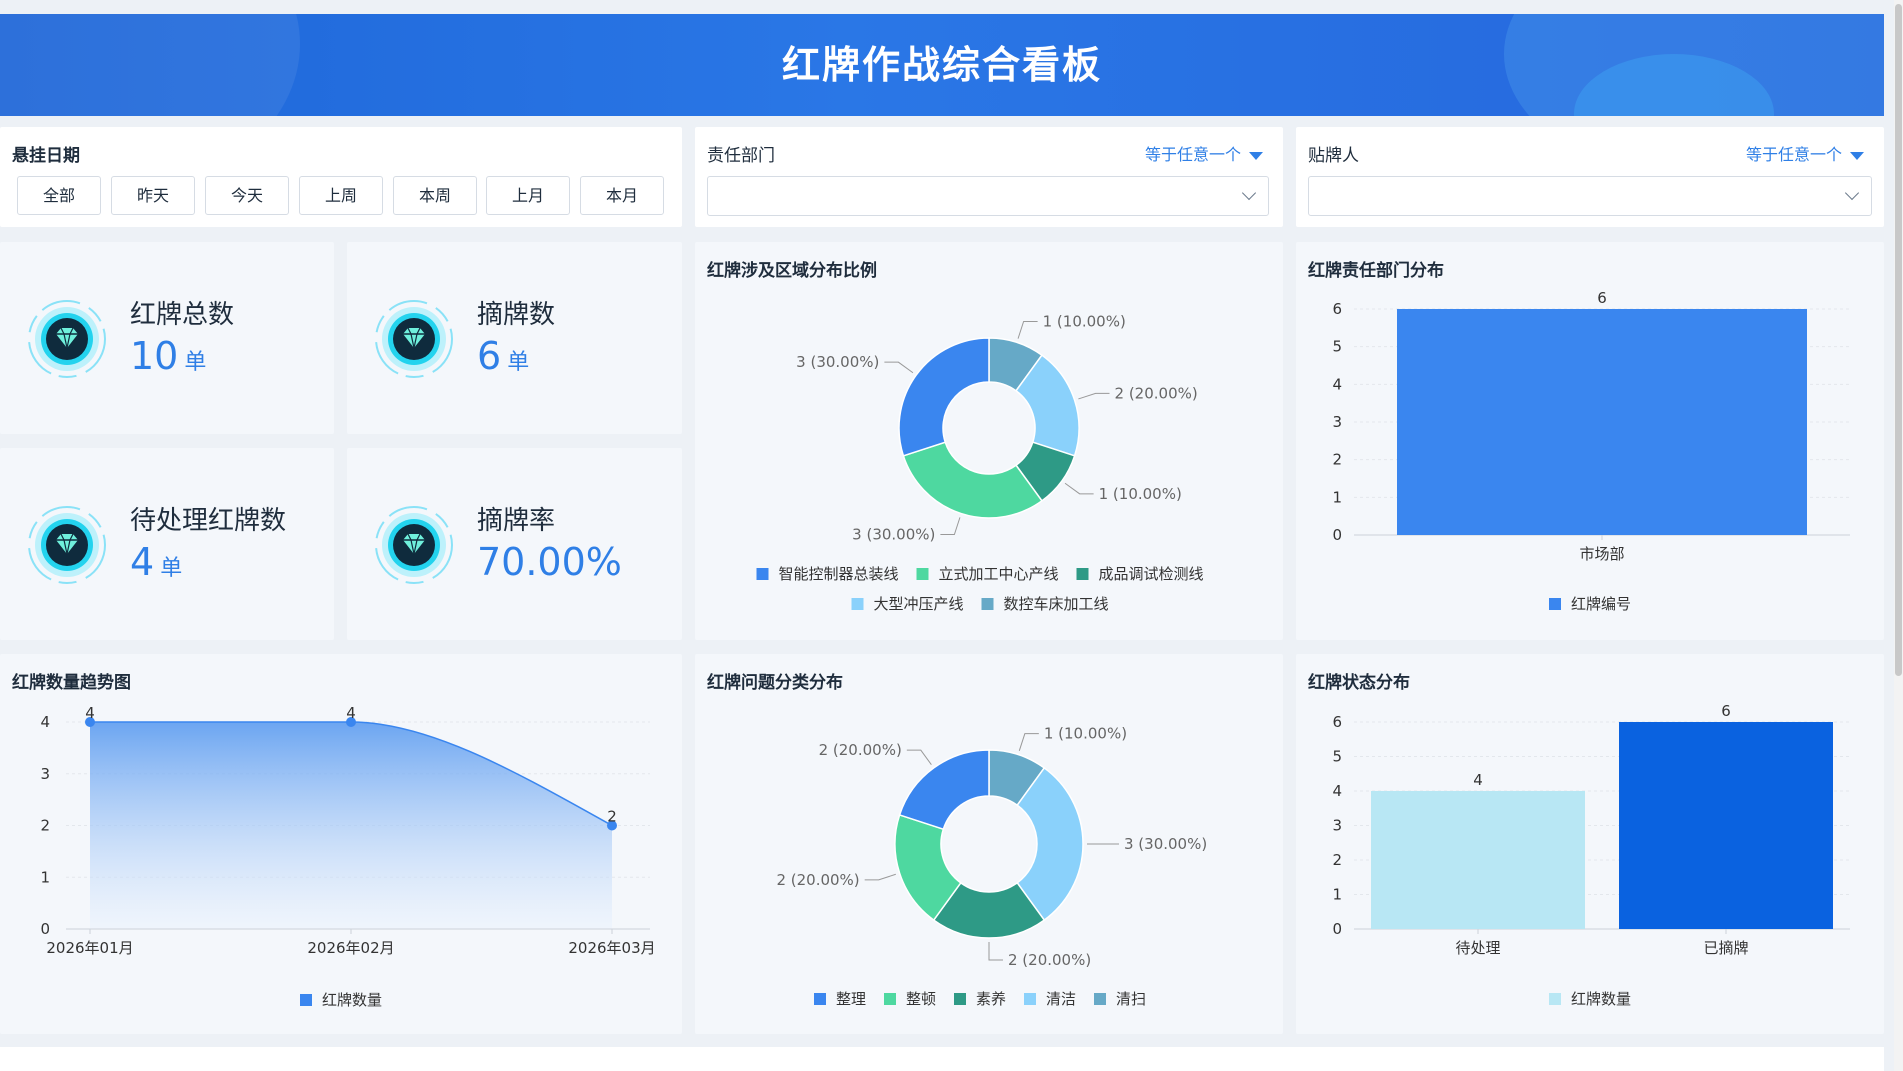  I want to click on vertical-scrollbar, so click(1898, 535).